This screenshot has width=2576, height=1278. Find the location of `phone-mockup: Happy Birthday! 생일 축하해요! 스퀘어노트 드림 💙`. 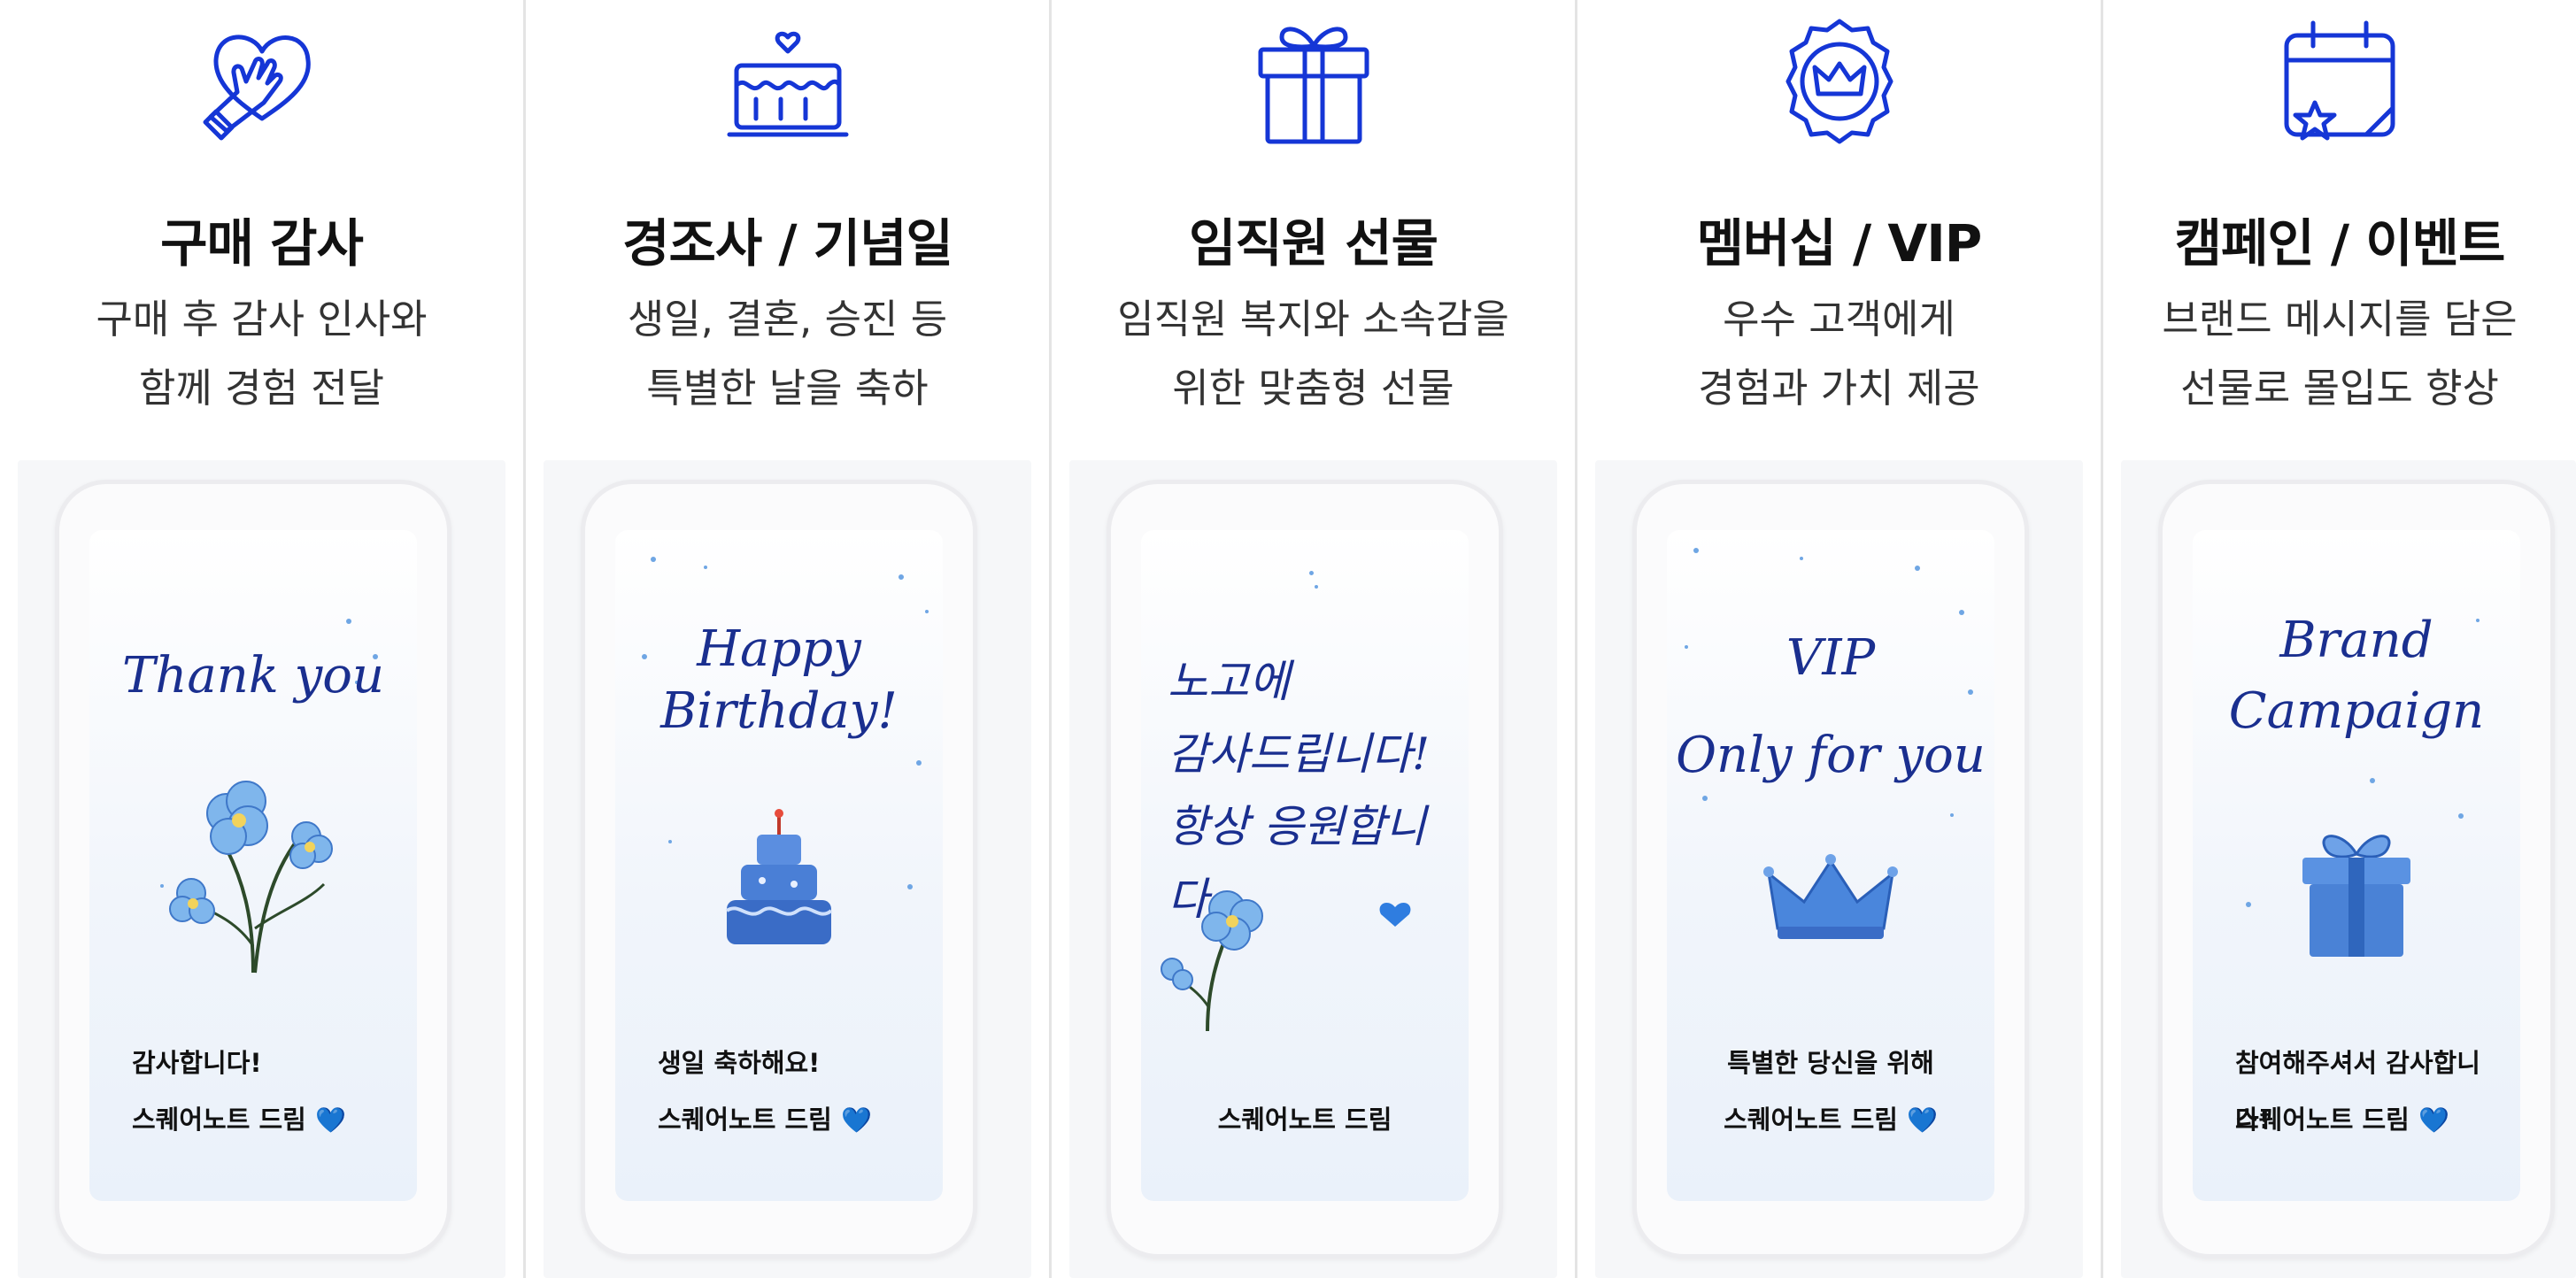

phone-mockup: Happy Birthday! 생일 축하해요! 스퀘어노트 드림 💙 is located at coordinates (779, 870).